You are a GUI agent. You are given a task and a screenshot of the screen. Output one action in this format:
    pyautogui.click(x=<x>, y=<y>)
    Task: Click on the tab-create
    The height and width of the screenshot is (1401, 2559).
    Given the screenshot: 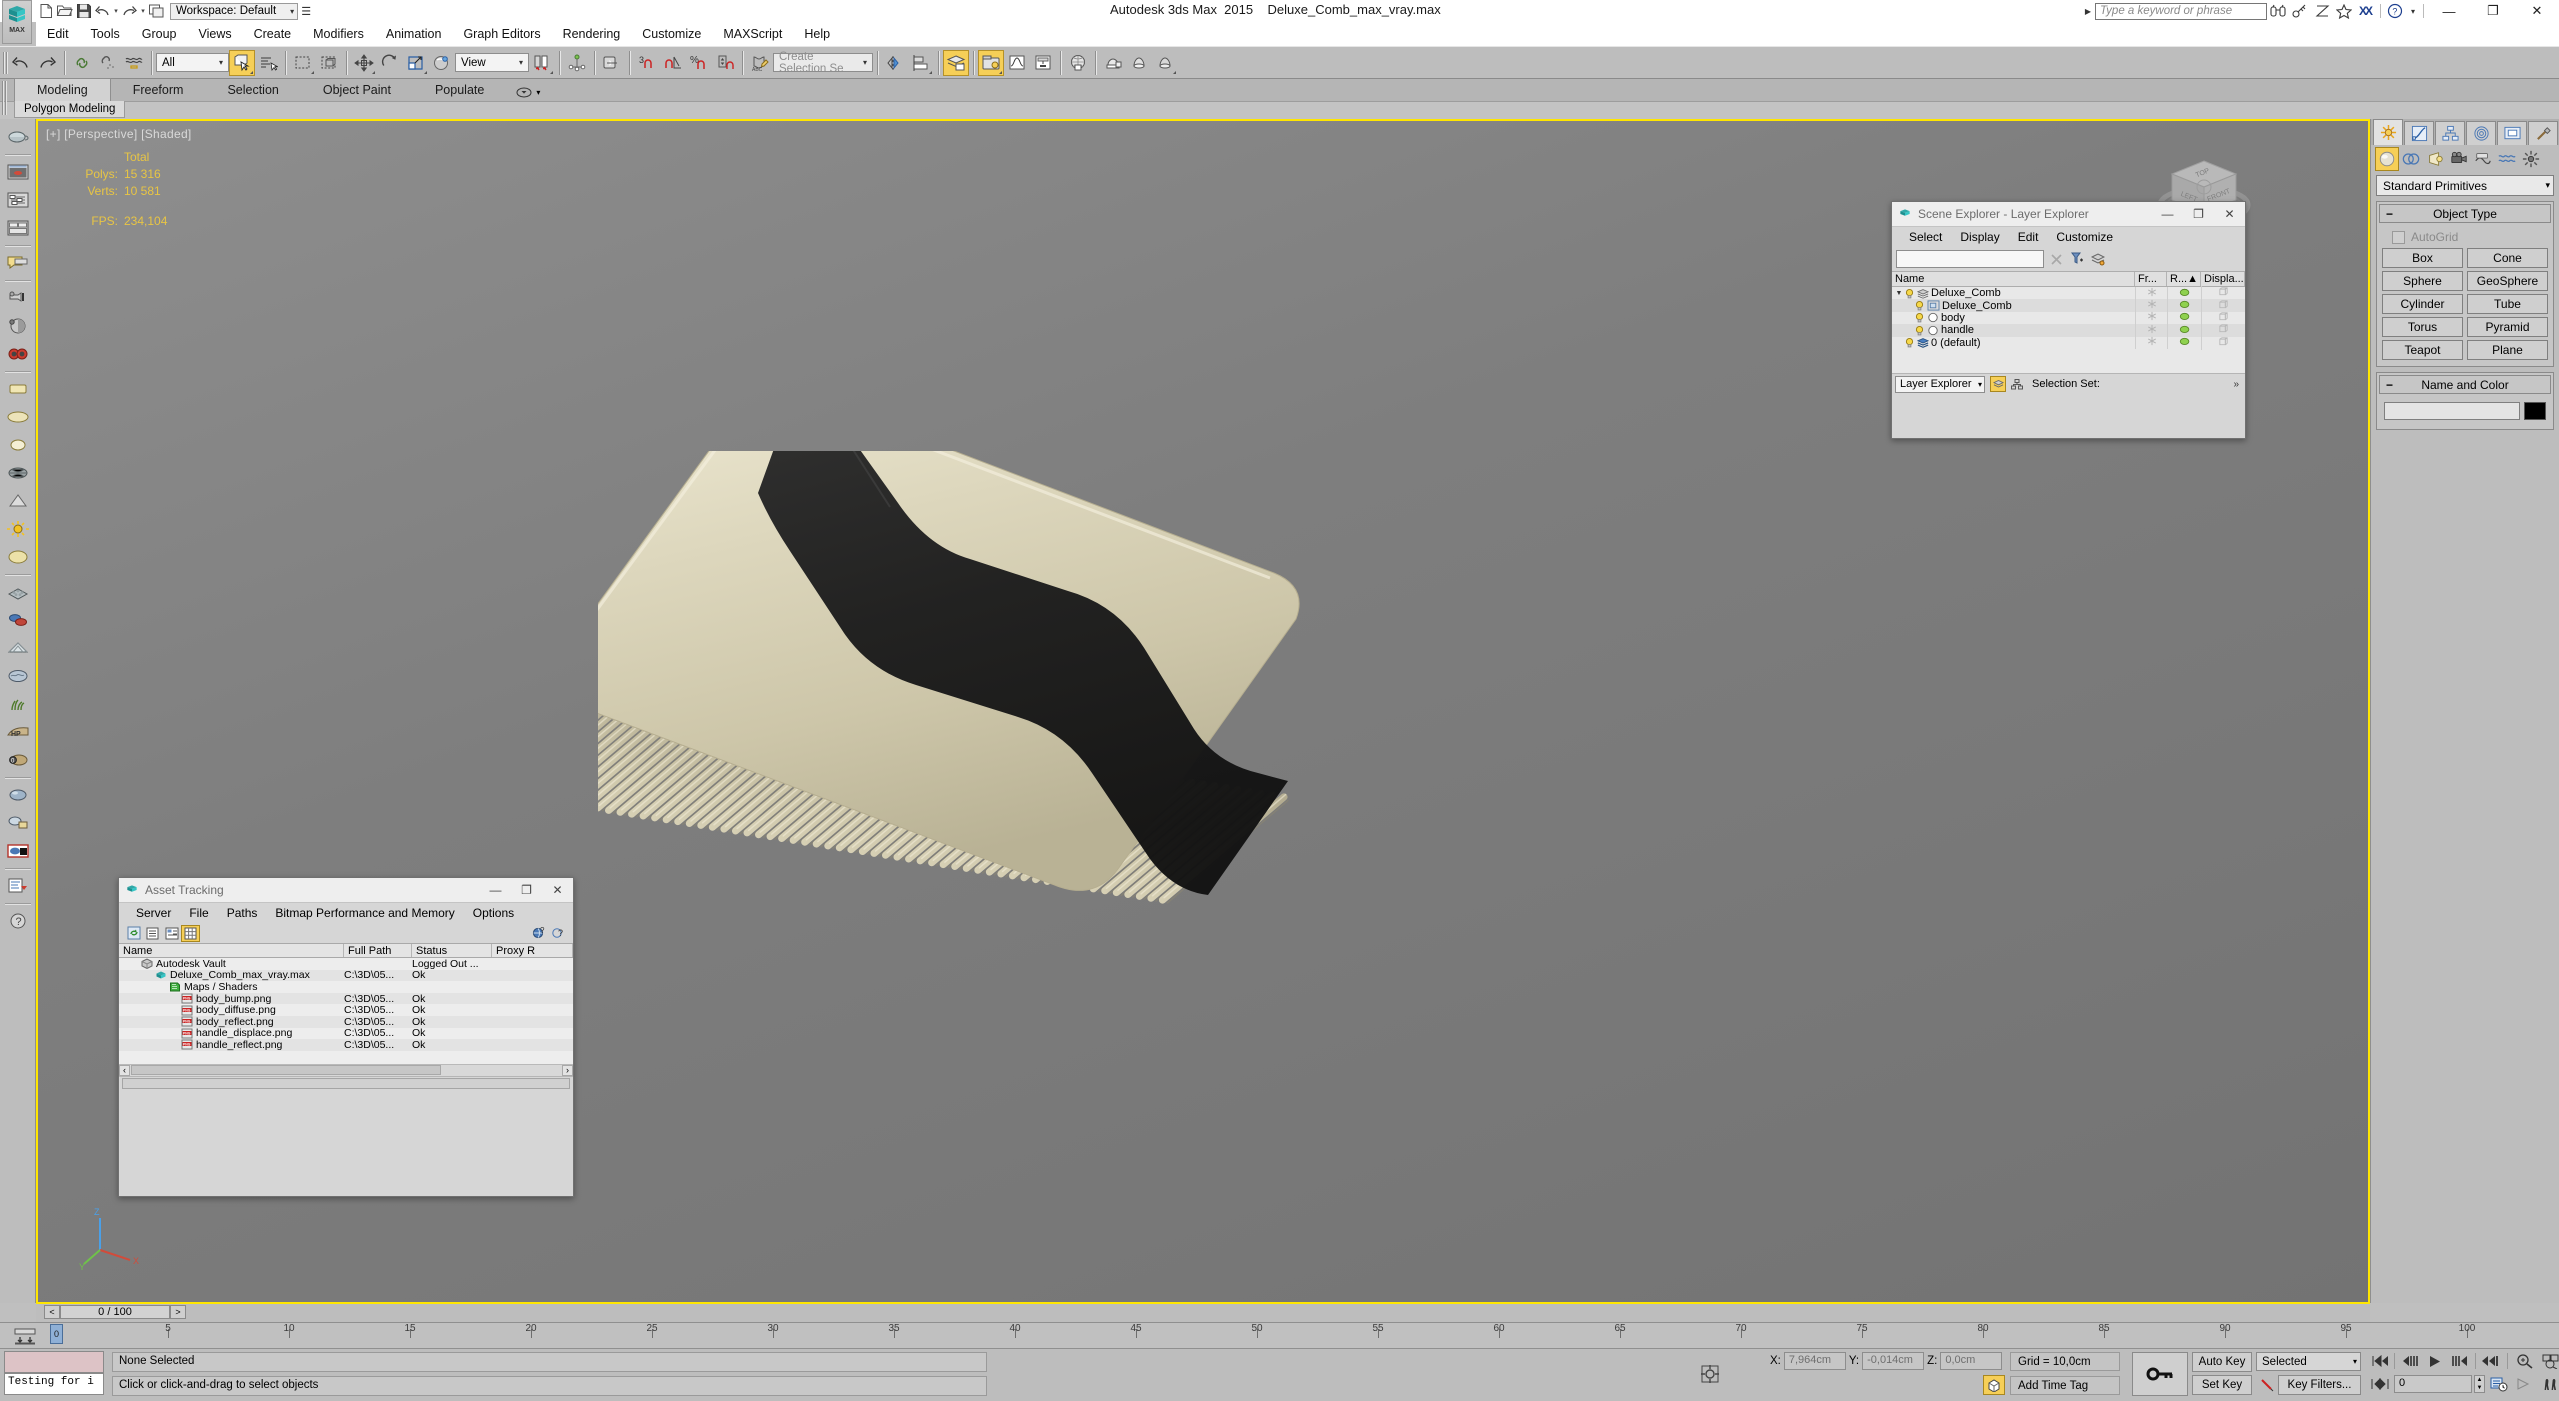 What is the action you would take?
    pyautogui.click(x=2388, y=132)
    